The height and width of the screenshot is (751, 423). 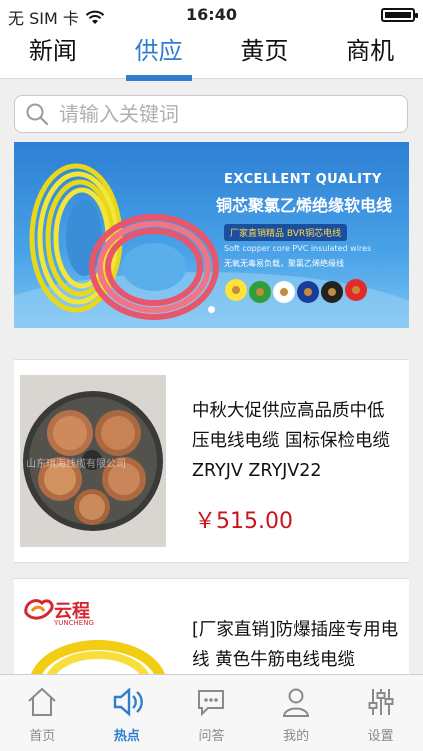 What do you see at coordinates (265, 53) in the screenshot?
I see `tab-yellow-pages: 黄页` at bounding box center [265, 53].